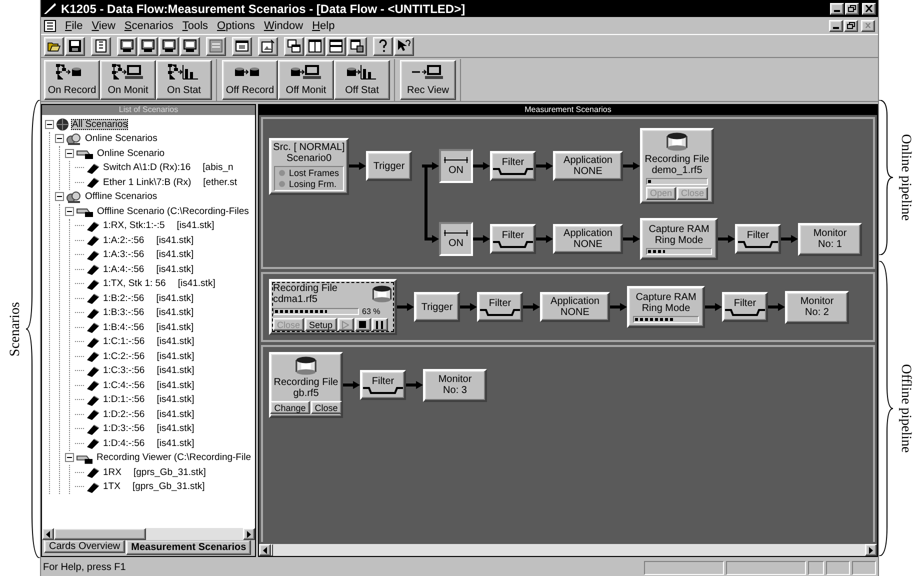  What do you see at coordinates (306, 80) in the screenshot?
I see `toolbar-button: Off Monit` at bounding box center [306, 80].